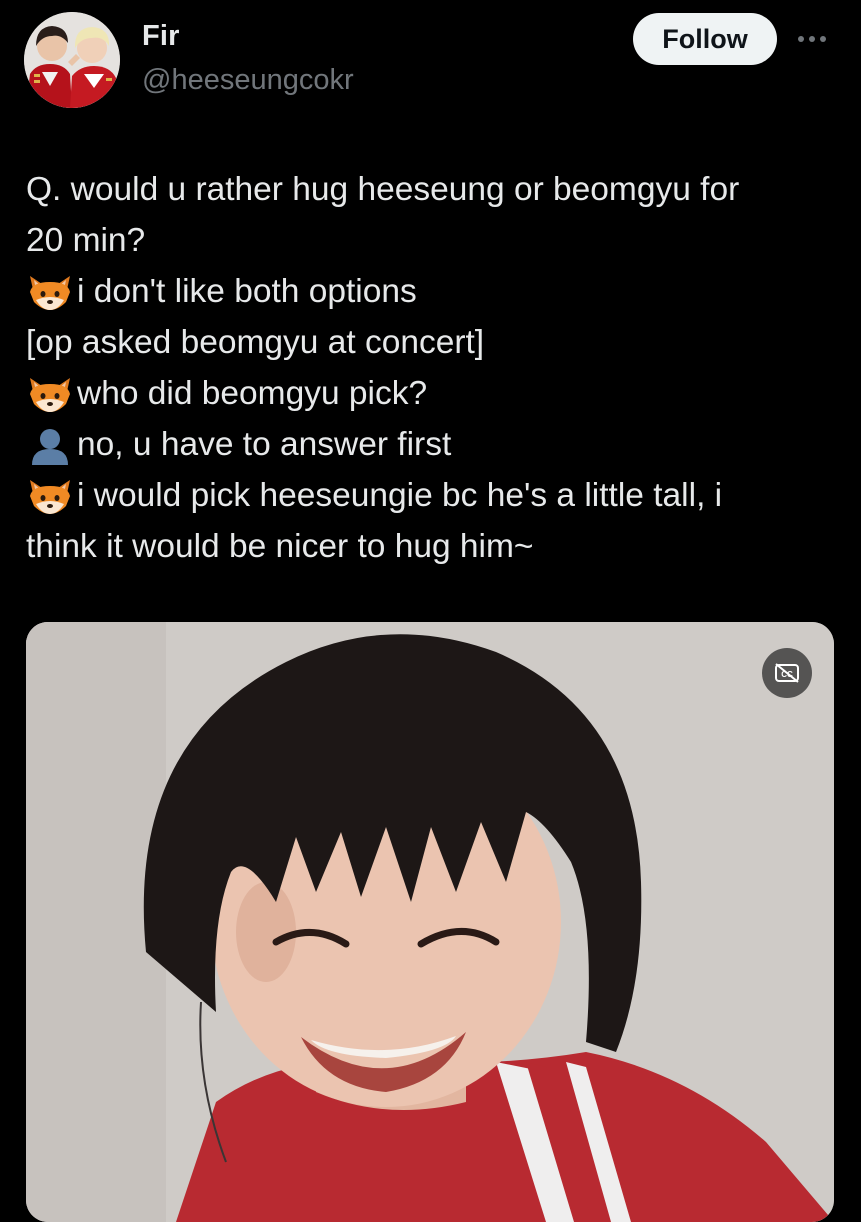  I want to click on tweet-line: no, u have to answer first, so click(431, 444).